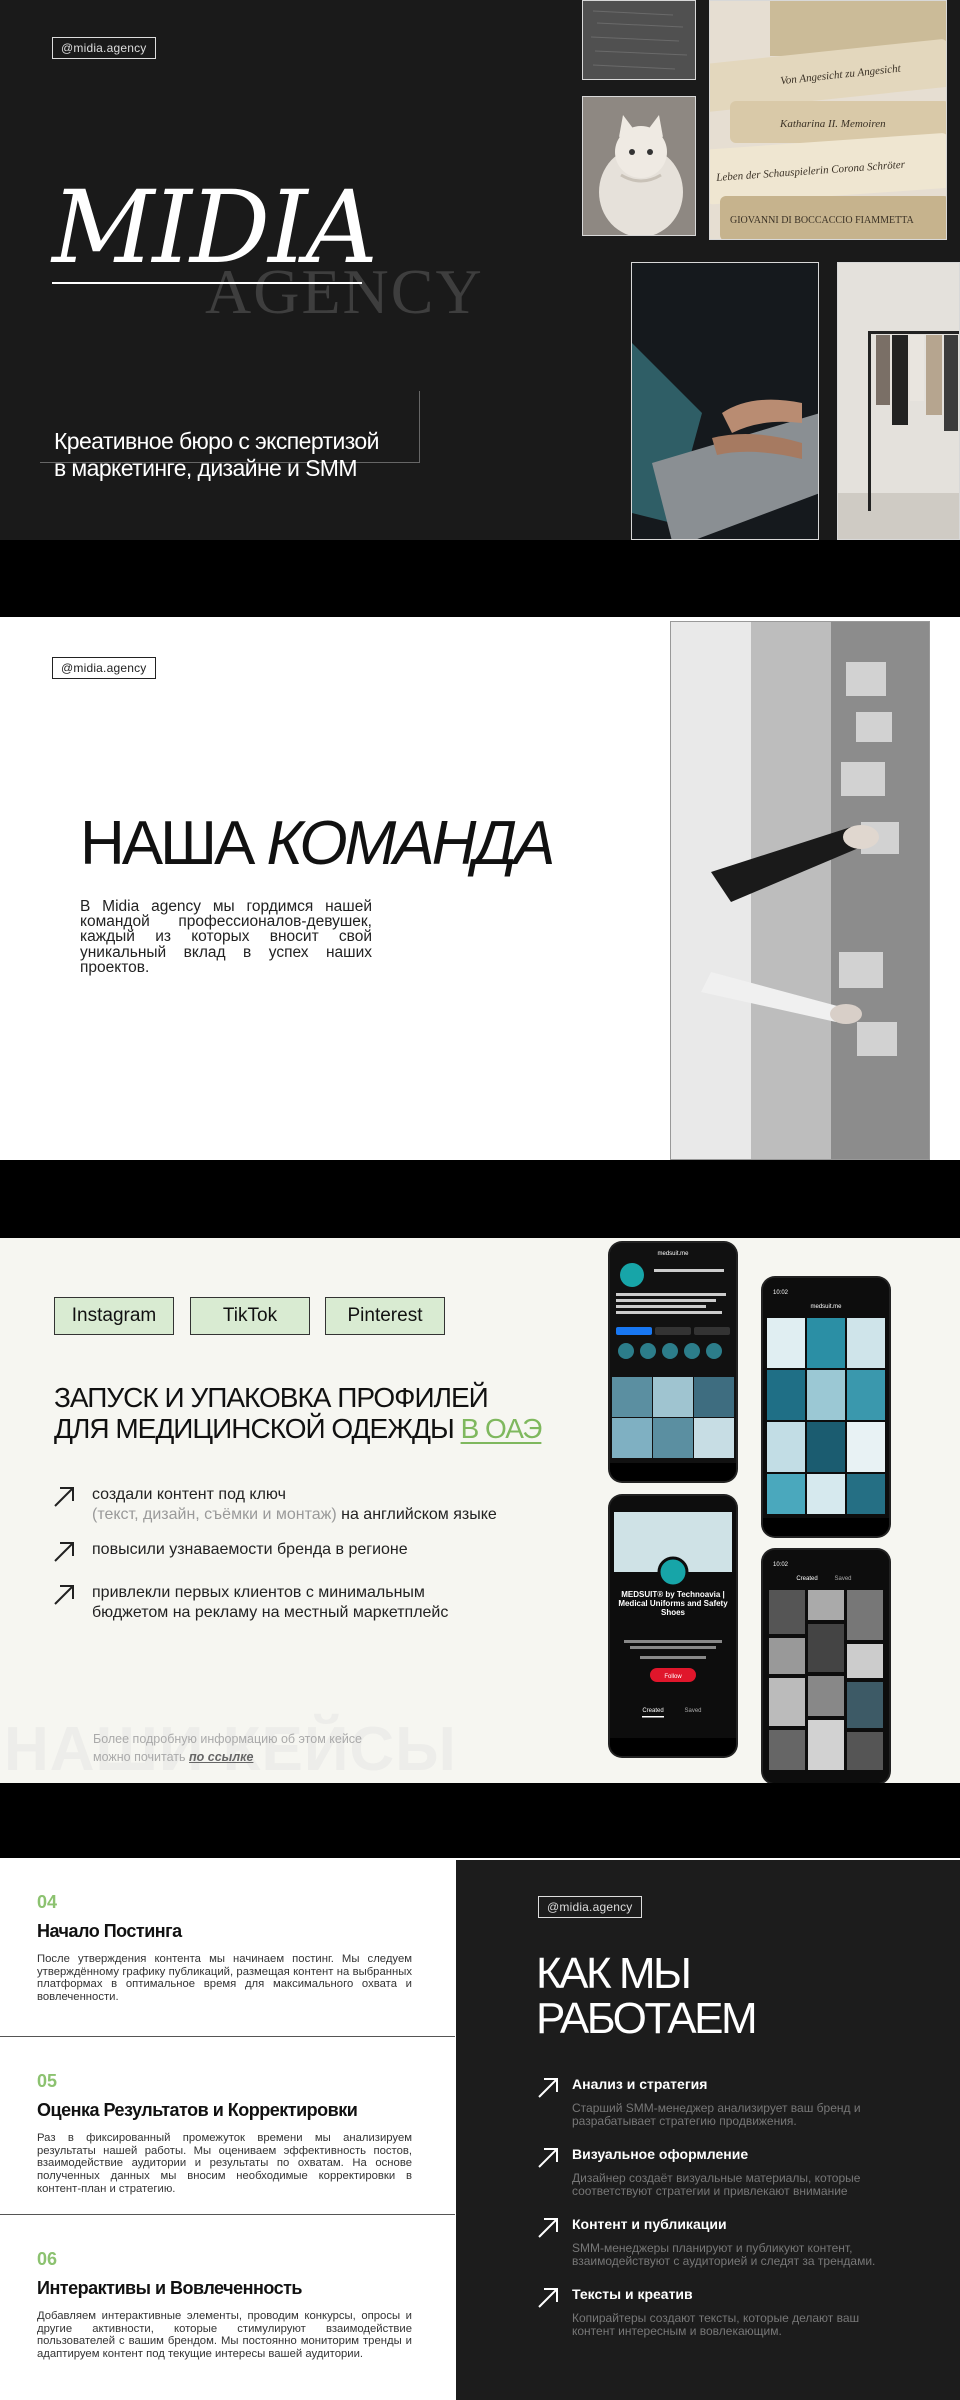 The image size is (960, 2400). What do you see at coordinates (419, 1514) in the screenshot?
I see `bullet-1-tail: на английском языке` at bounding box center [419, 1514].